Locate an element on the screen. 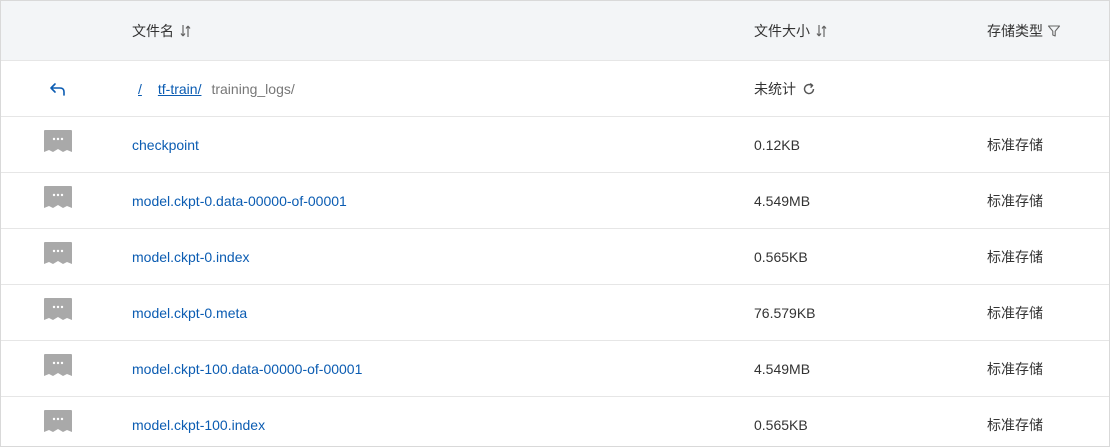 The image size is (1110, 447). file-name-cell: model.ckpt-100.data-00000-of-00001 is located at coordinates (247, 368).